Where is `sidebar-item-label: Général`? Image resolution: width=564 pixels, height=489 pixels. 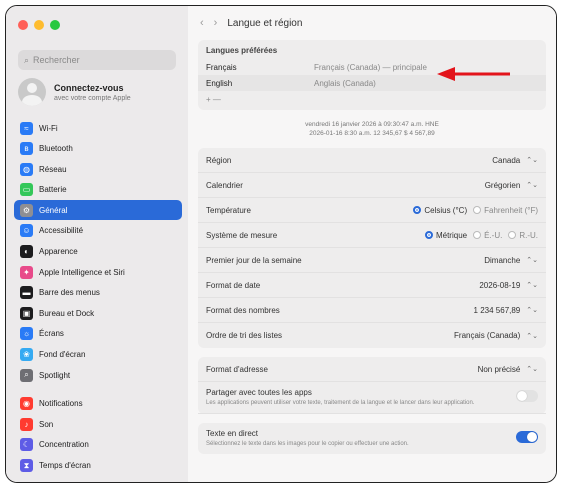 sidebar-item-label: Général is located at coordinates (53, 210).